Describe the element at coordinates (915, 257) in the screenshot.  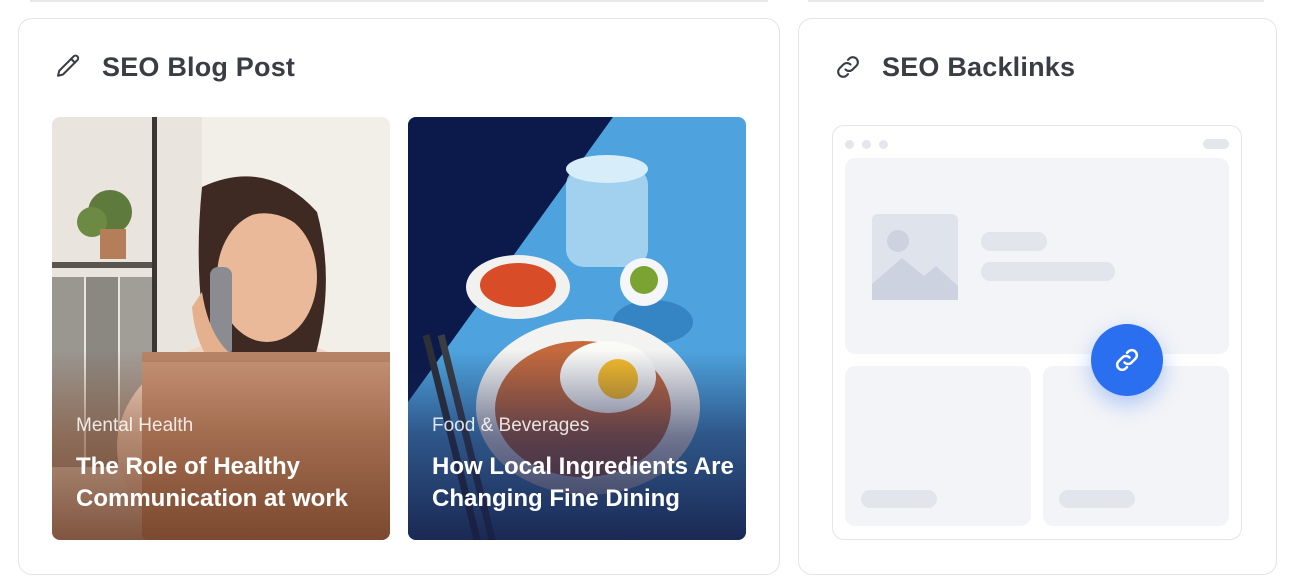
I see `image-placeholder-icon` at that location.